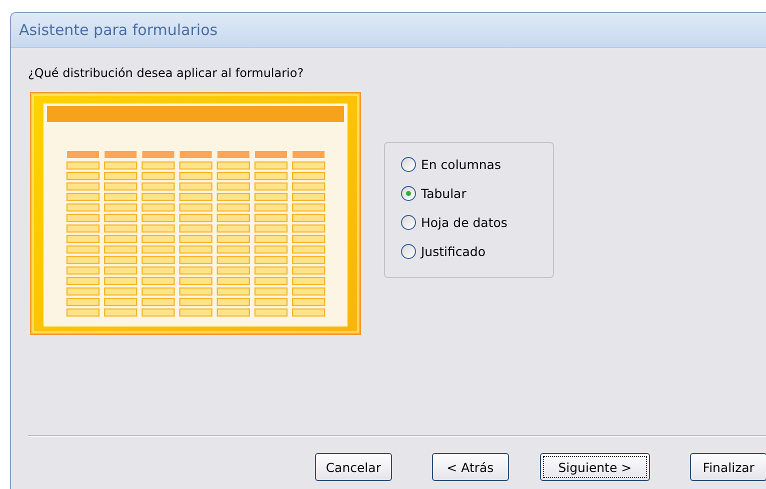 Image resolution: width=766 pixels, height=489 pixels. Describe the element at coordinates (728, 467) in the screenshot. I see `wizard-button: Finalizar` at that location.